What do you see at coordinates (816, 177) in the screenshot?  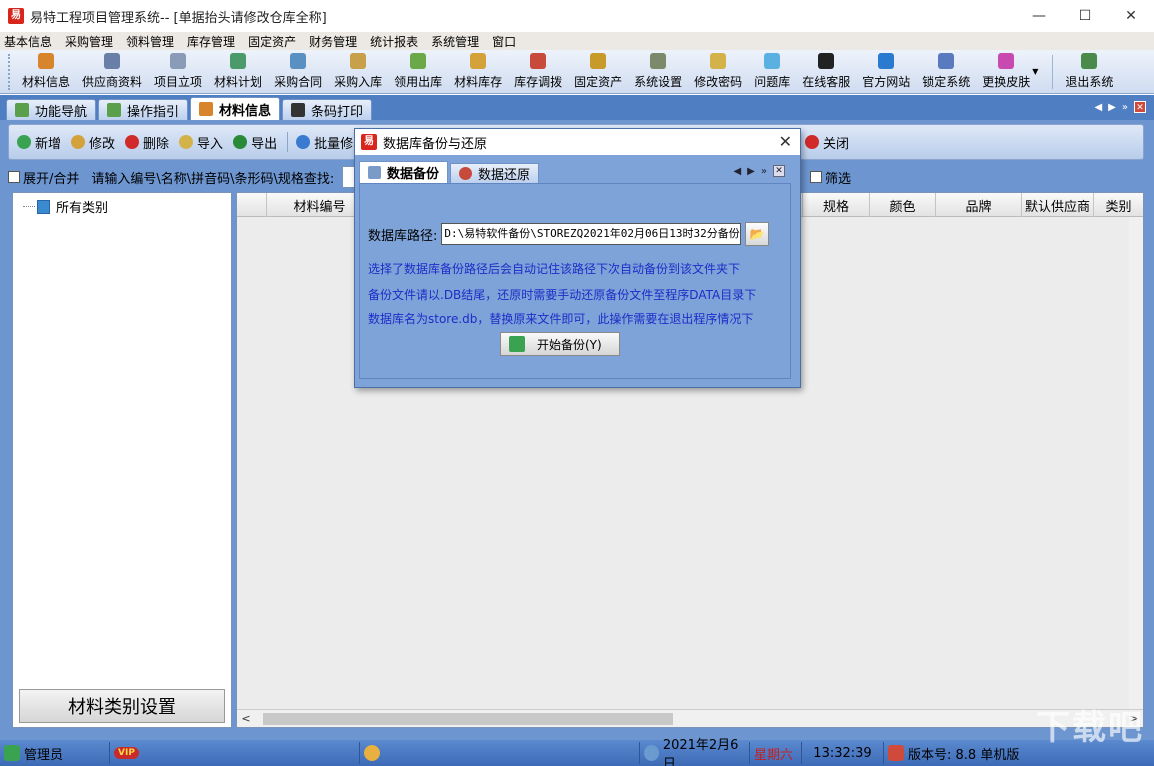 I see `filter-checkbox` at bounding box center [816, 177].